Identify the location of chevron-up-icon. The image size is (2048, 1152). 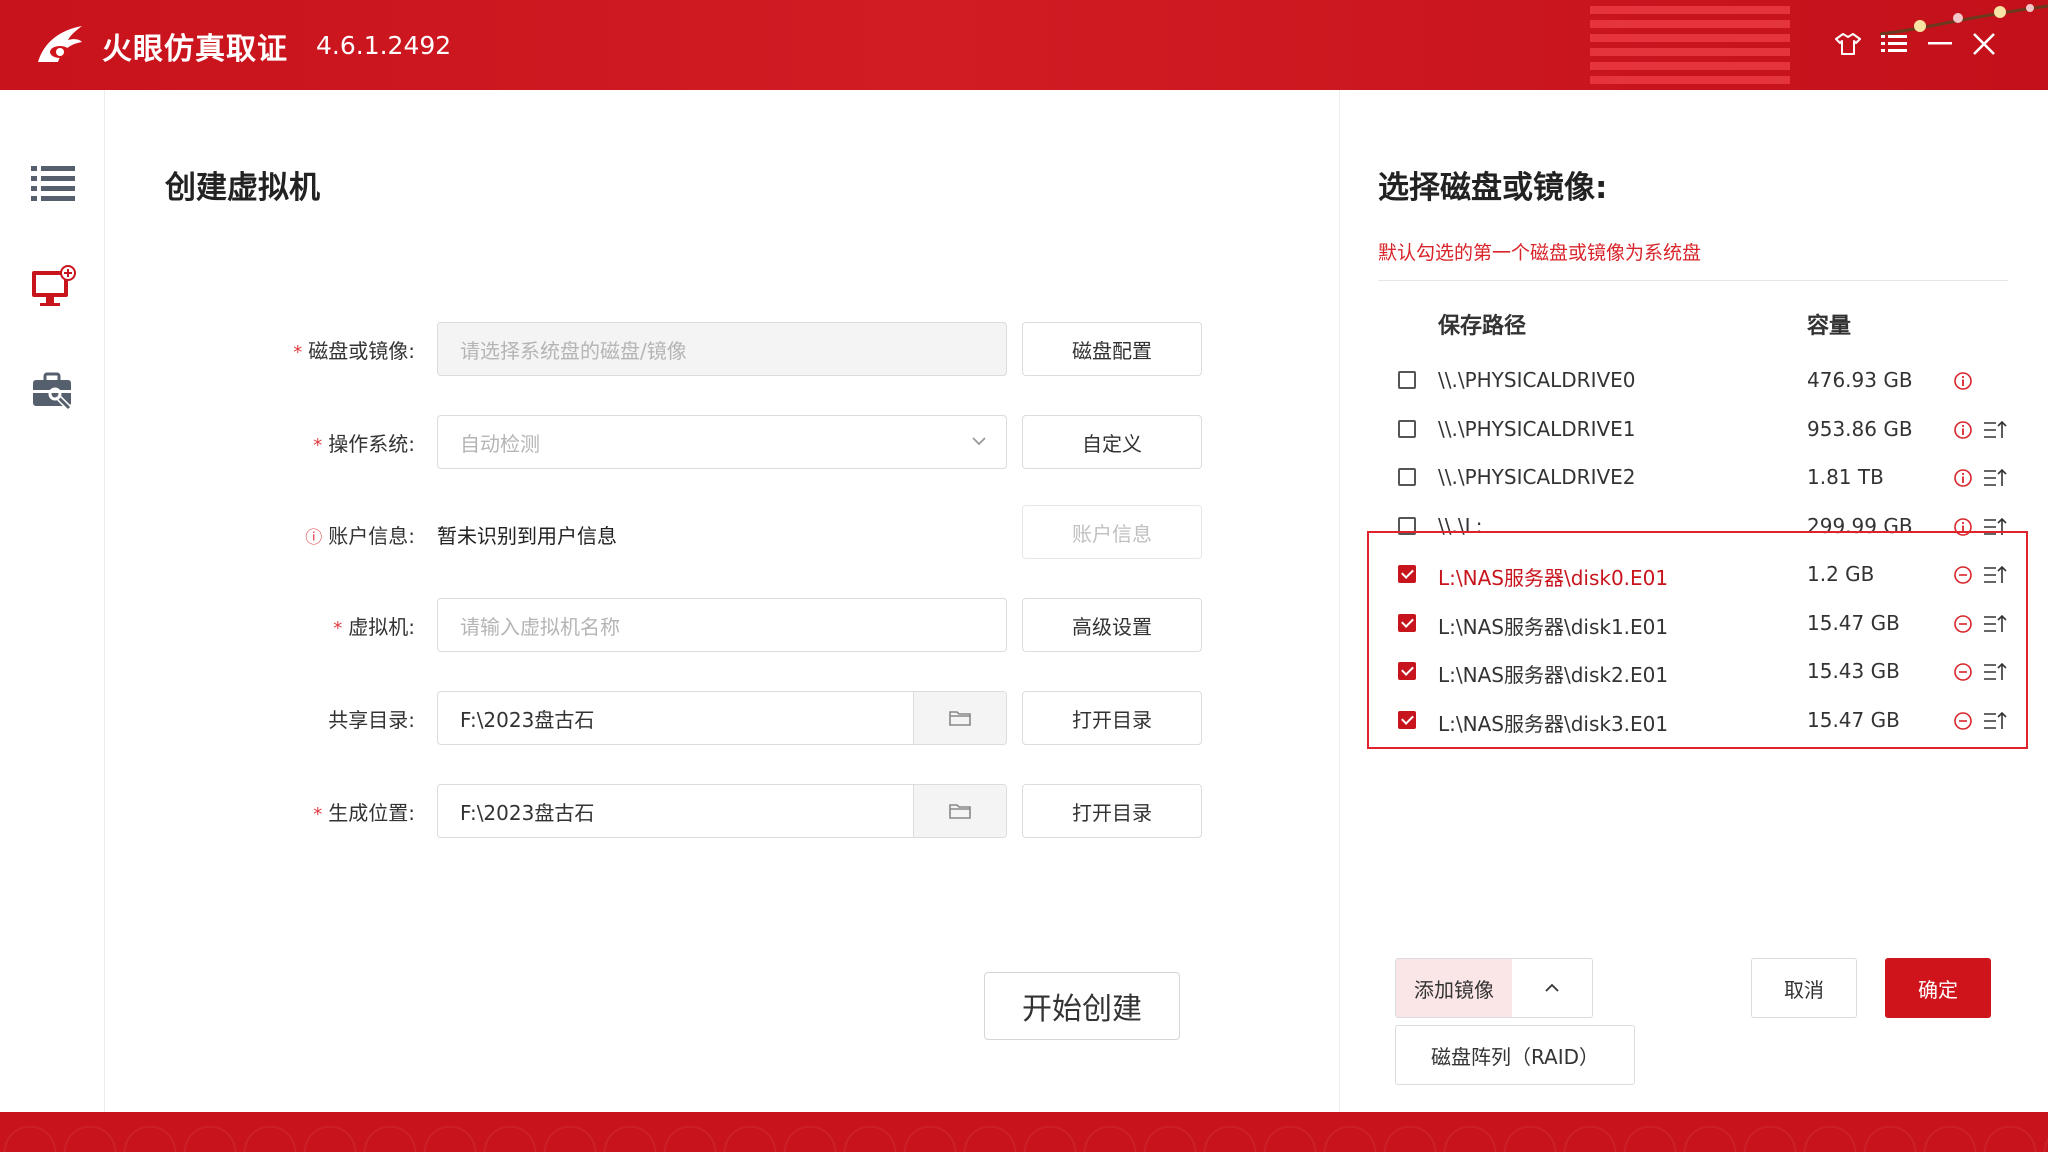
(1552, 988).